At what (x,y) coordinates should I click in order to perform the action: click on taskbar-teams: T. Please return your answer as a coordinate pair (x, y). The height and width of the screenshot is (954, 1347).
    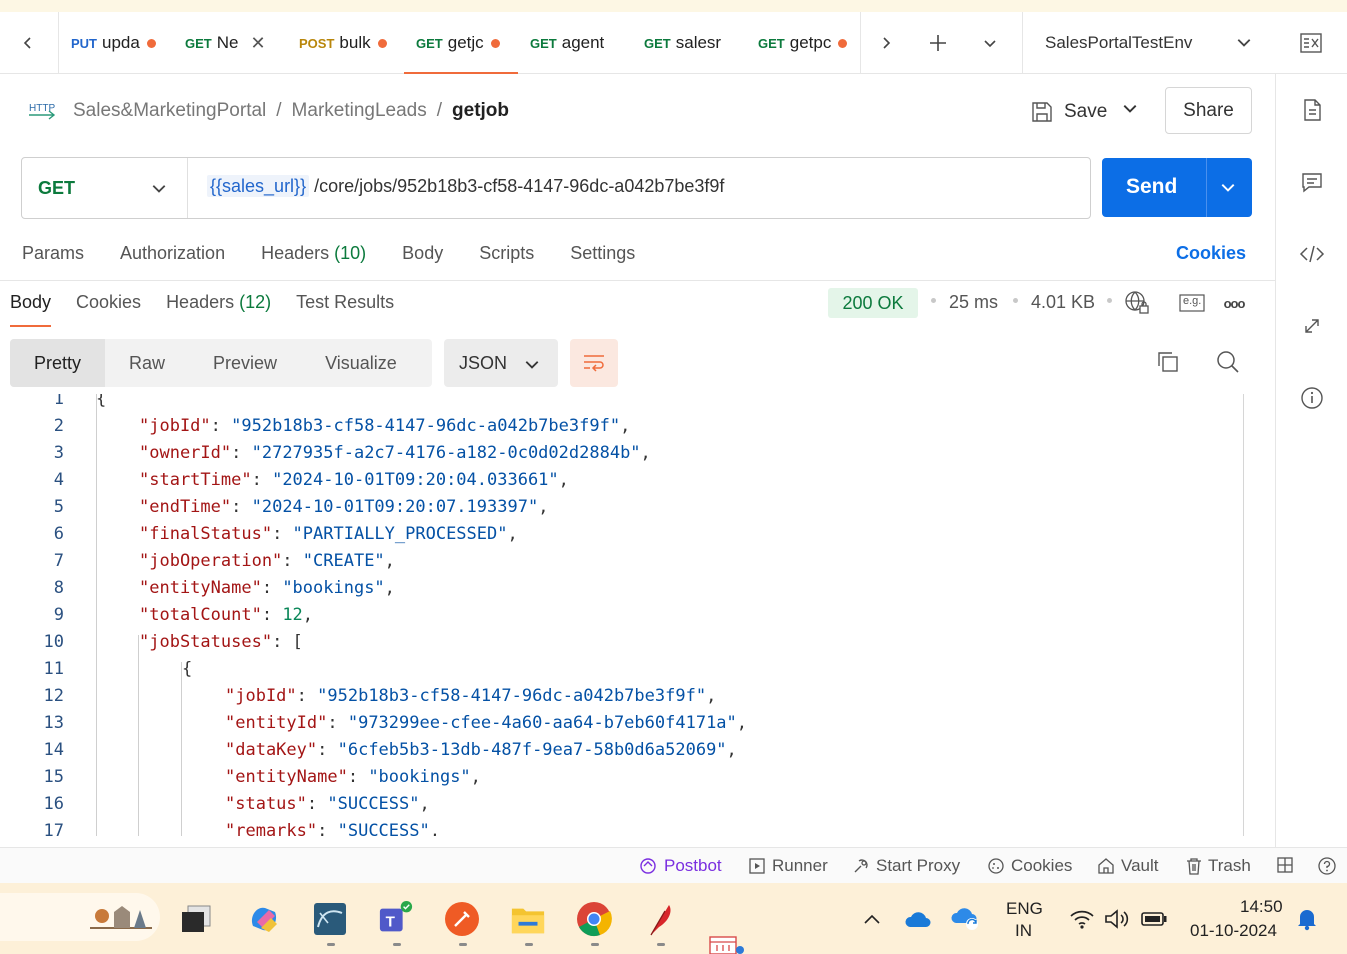
    Looking at the image, I should click on (396, 919).